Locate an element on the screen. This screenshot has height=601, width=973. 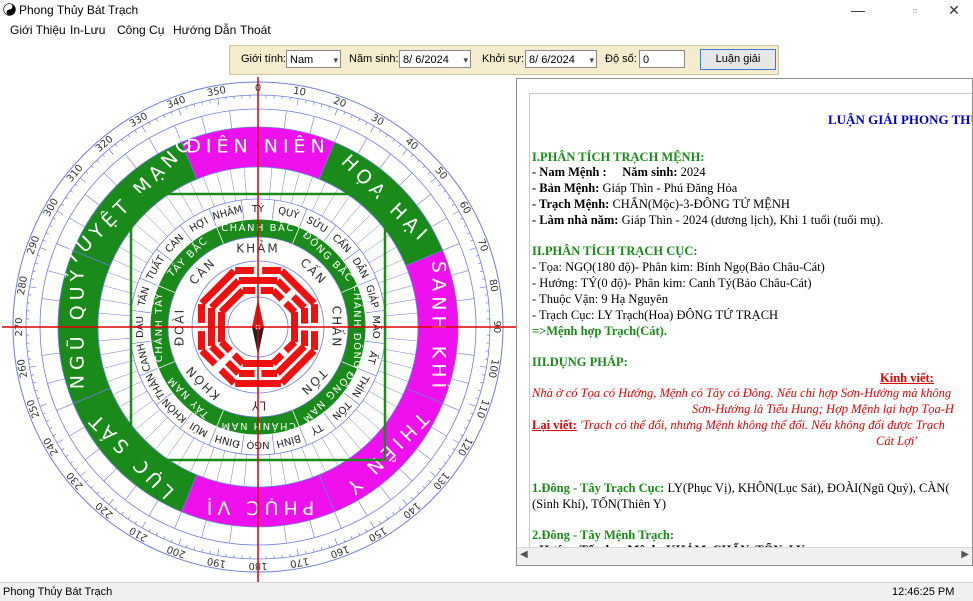
report-line: - Bản Mệnh: Giáp Thìn - Phú Đăng Hỏa is located at coordinates (634, 189).